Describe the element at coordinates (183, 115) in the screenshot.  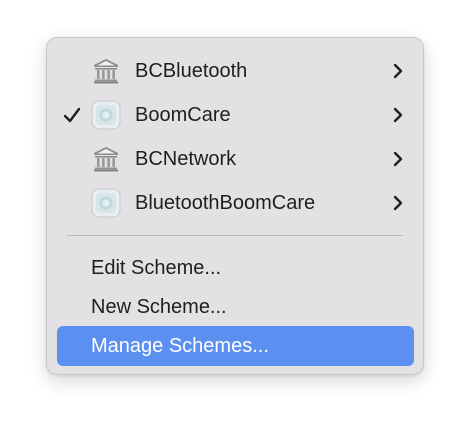
I see `menu-item-label: BoomCare` at that location.